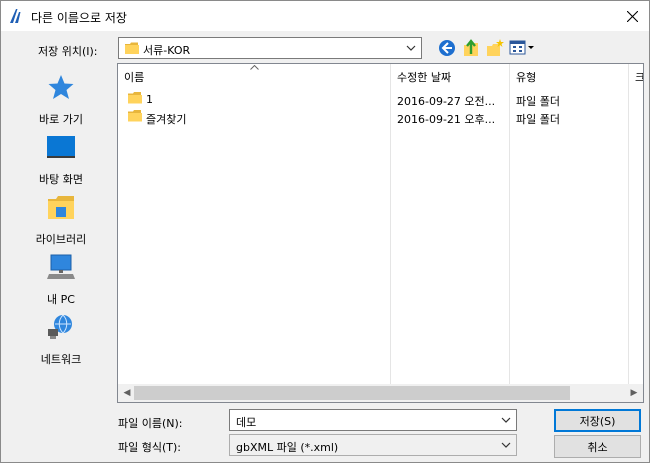 The image size is (650, 463). What do you see at coordinates (254, 67) in the screenshot?
I see `sort-ascending-icon` at bounding box center [254, 67].